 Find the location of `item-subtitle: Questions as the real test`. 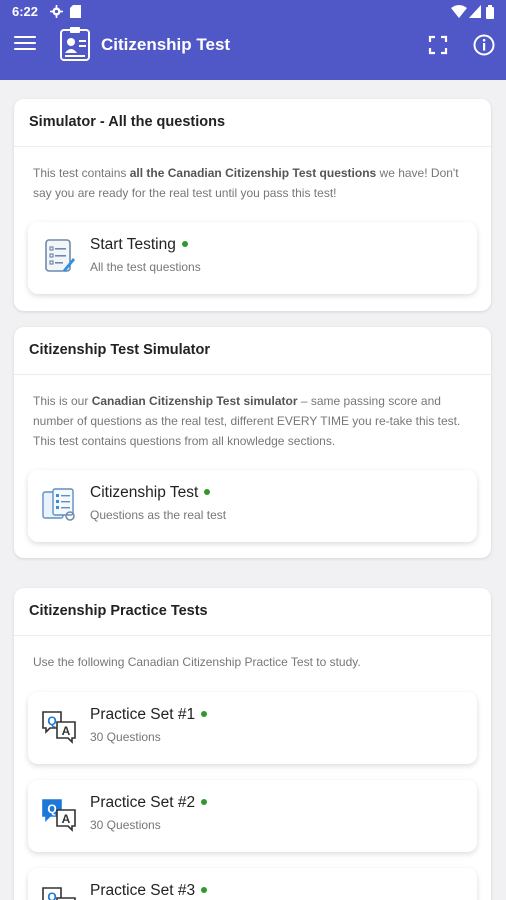

item-subtitle: Questions as the real test is located at coordinates (158, 515).